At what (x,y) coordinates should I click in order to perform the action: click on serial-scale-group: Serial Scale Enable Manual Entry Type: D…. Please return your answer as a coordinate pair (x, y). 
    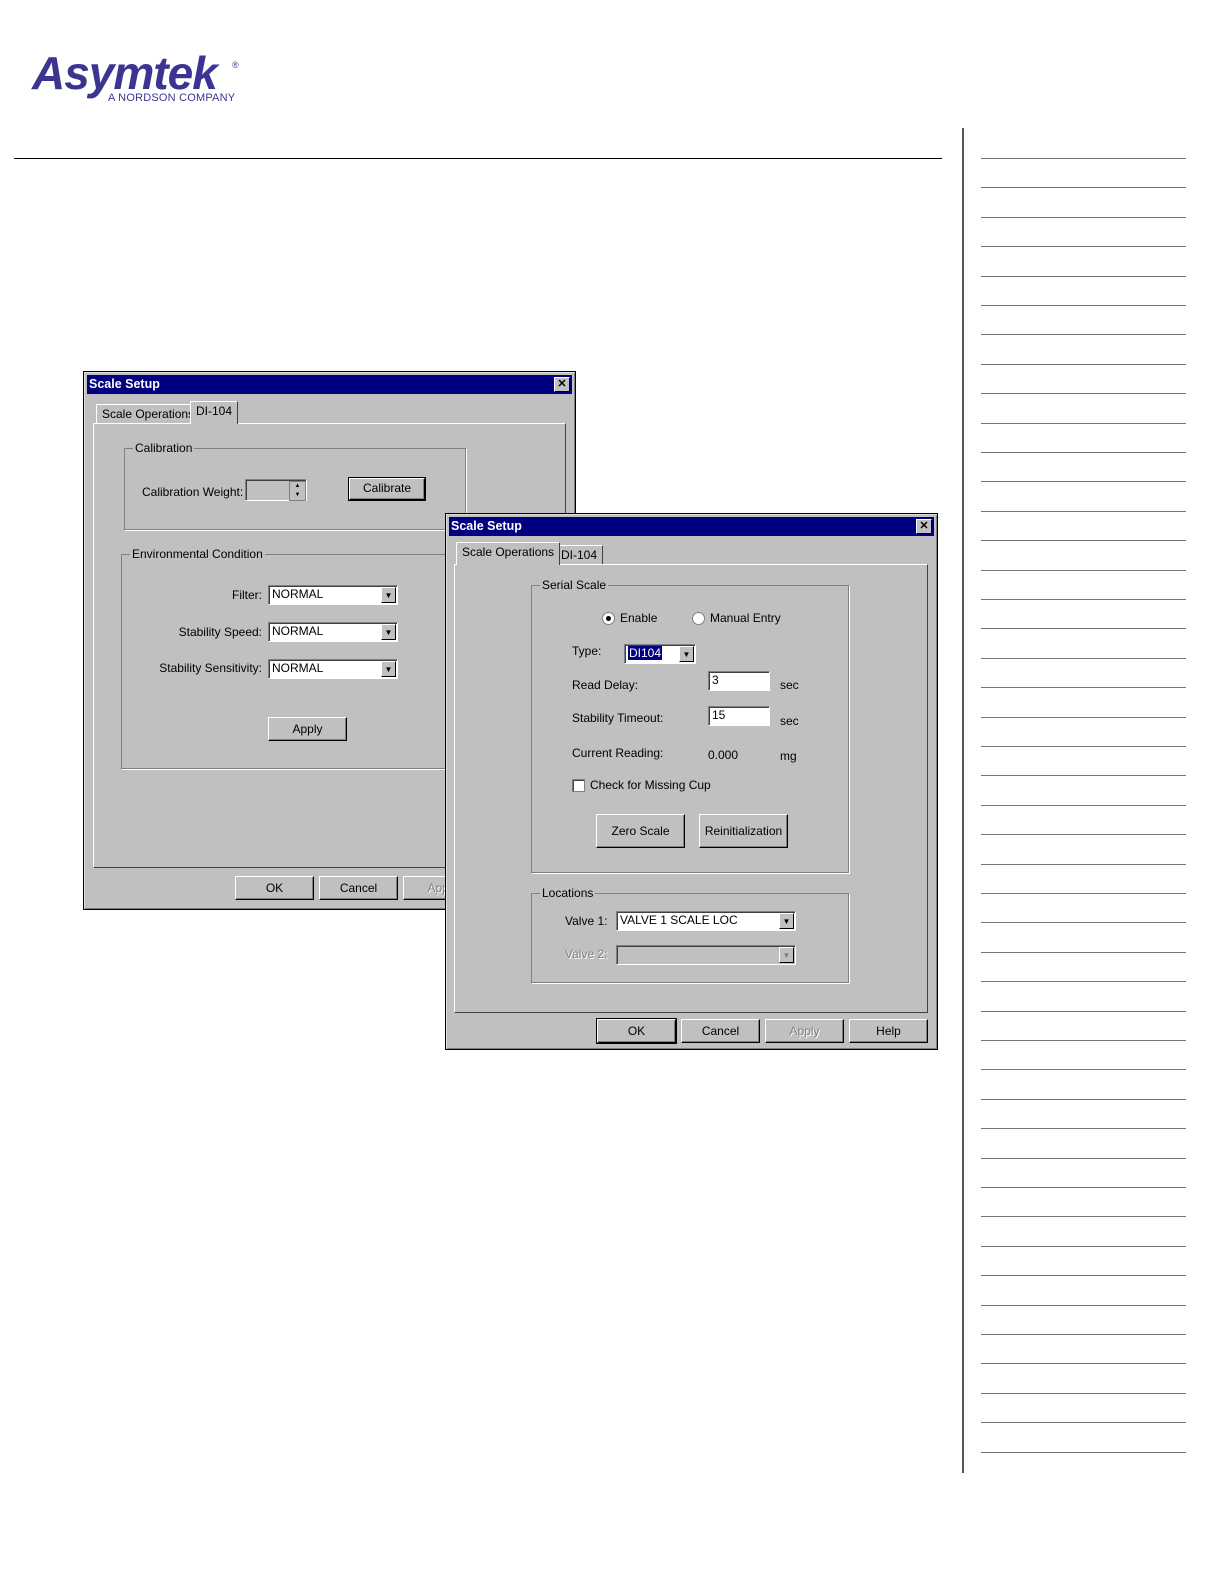
    Looking at the image, I should click on (690, 725).